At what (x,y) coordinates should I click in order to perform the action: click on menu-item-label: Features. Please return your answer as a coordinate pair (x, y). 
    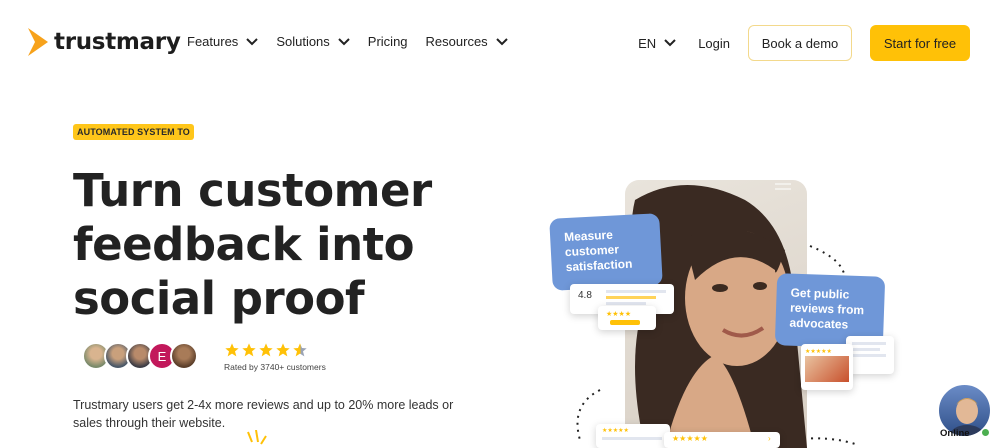
    Looking at the image, I should click on (213, 41).